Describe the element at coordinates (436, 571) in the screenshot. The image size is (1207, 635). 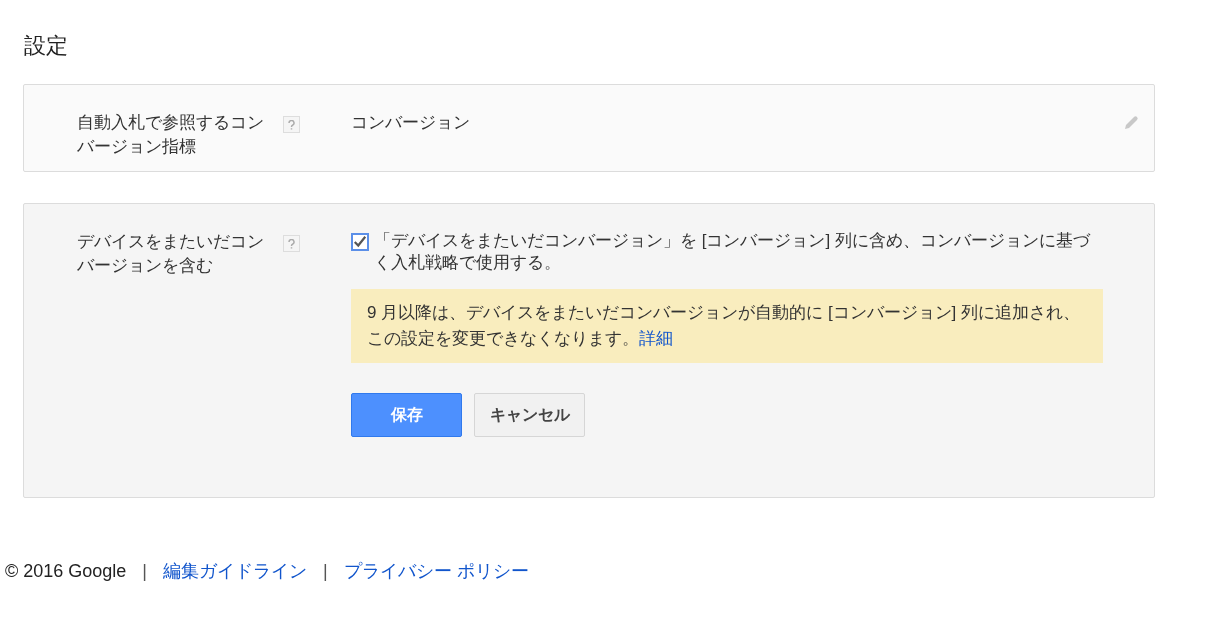
I see `footer-link: プライバシー ポリシー` at that location.